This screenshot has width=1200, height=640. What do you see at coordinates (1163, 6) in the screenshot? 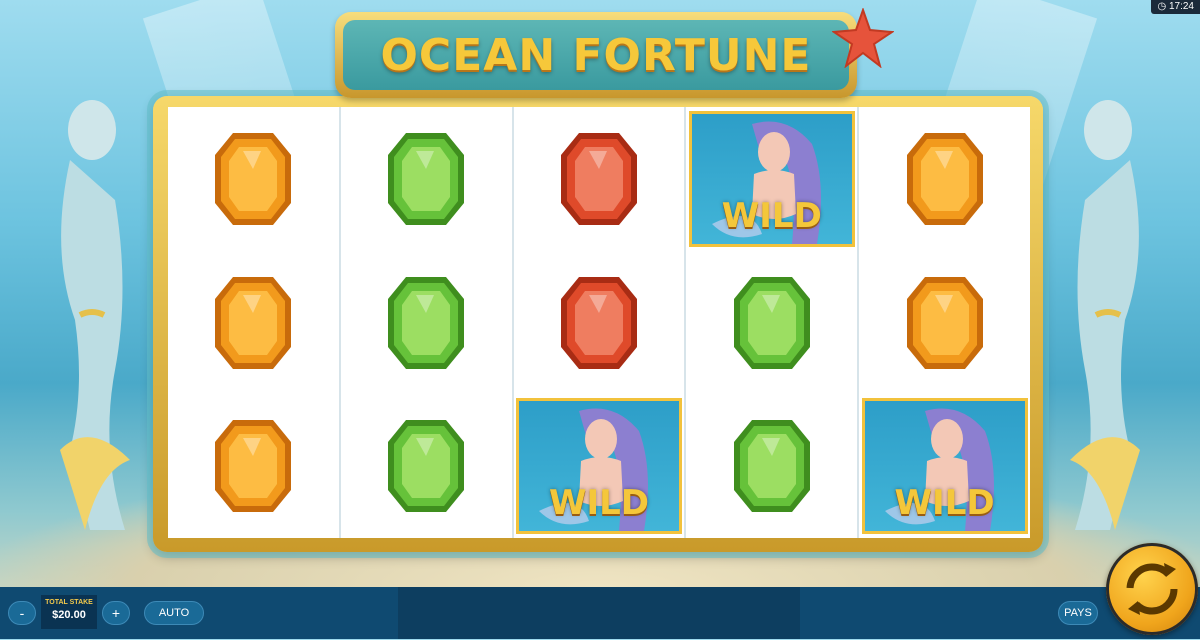
I see `clock-icon: ◷` at bounding box center [1163, 6].